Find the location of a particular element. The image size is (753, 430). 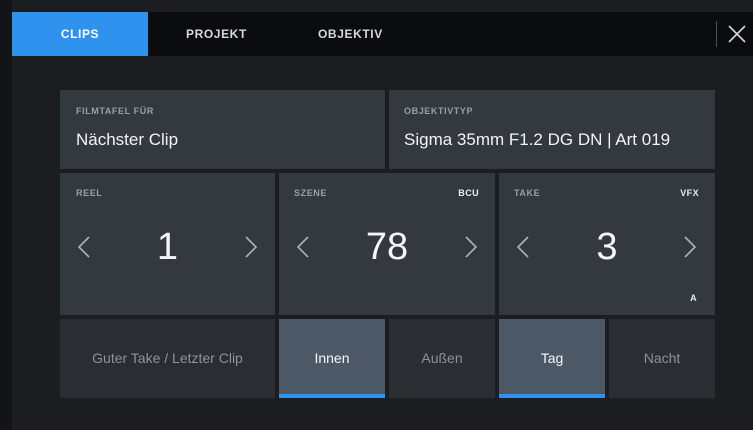

szene-label: SZENE is located at coordinates (311, 193).